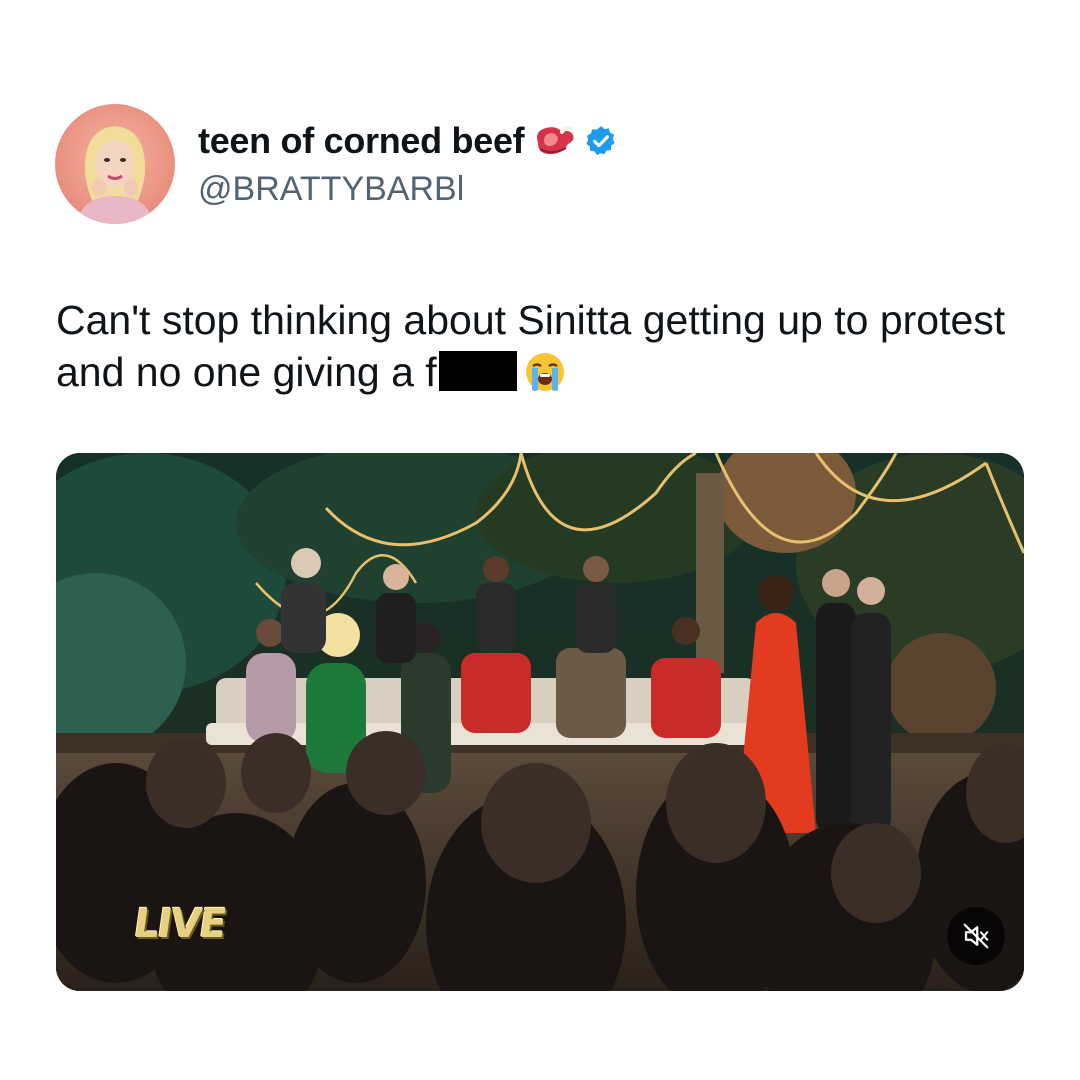 Image resolution: width=1080 pixels, height=1080 pixels. I want to click on loudly-crying-face-icon, so click(545, 378).